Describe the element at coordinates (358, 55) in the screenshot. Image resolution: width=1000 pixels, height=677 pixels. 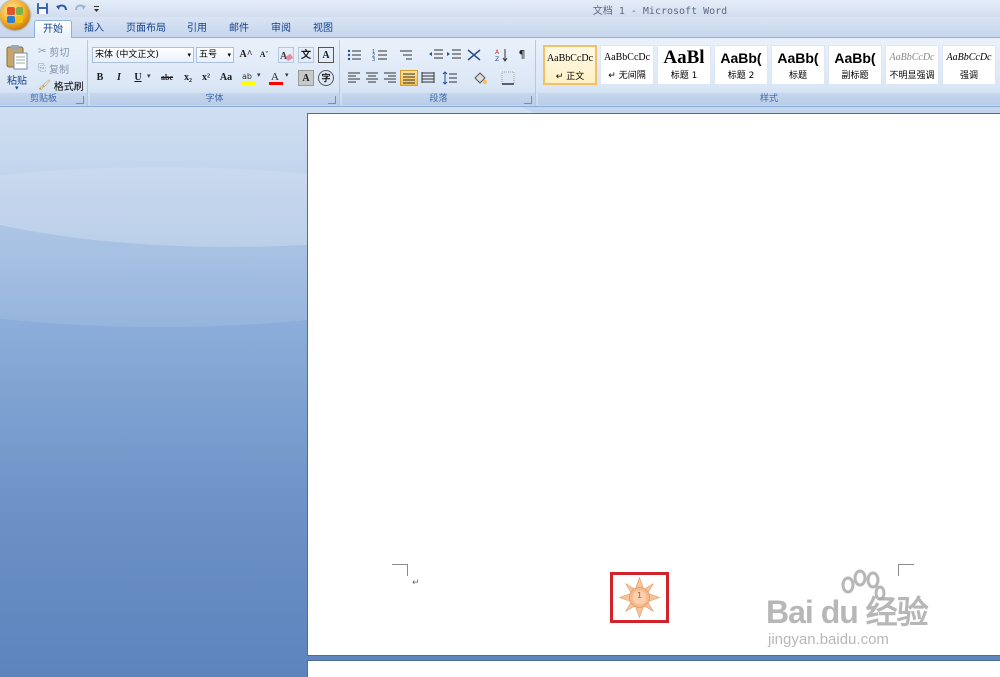
I see `bullets-button` at that location.